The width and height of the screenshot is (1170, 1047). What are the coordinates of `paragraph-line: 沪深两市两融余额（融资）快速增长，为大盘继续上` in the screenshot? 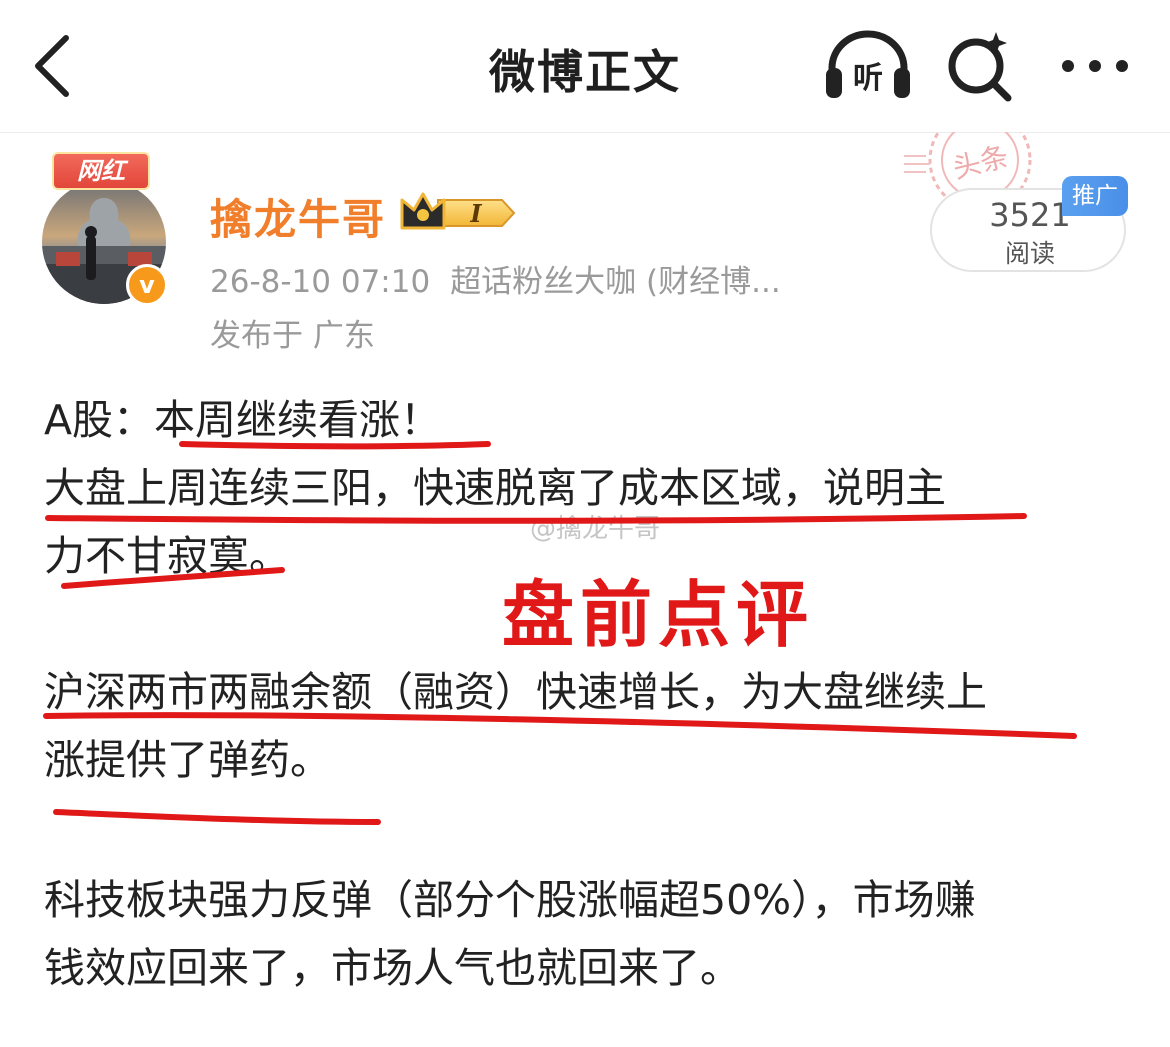 It's located at (515, 692).